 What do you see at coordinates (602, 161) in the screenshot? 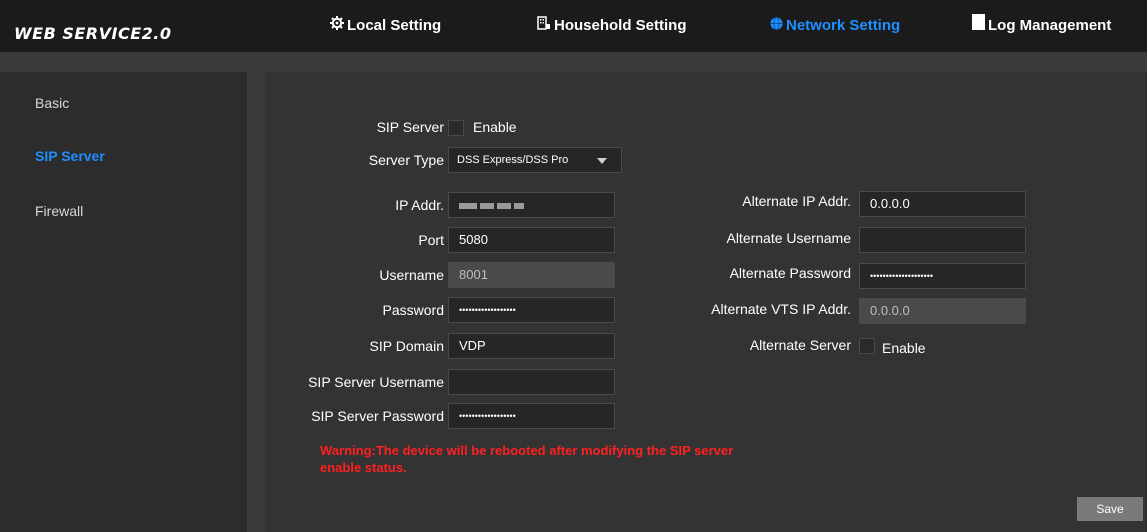
I see `chevron-down-icon` at bounding box center [602, 161].